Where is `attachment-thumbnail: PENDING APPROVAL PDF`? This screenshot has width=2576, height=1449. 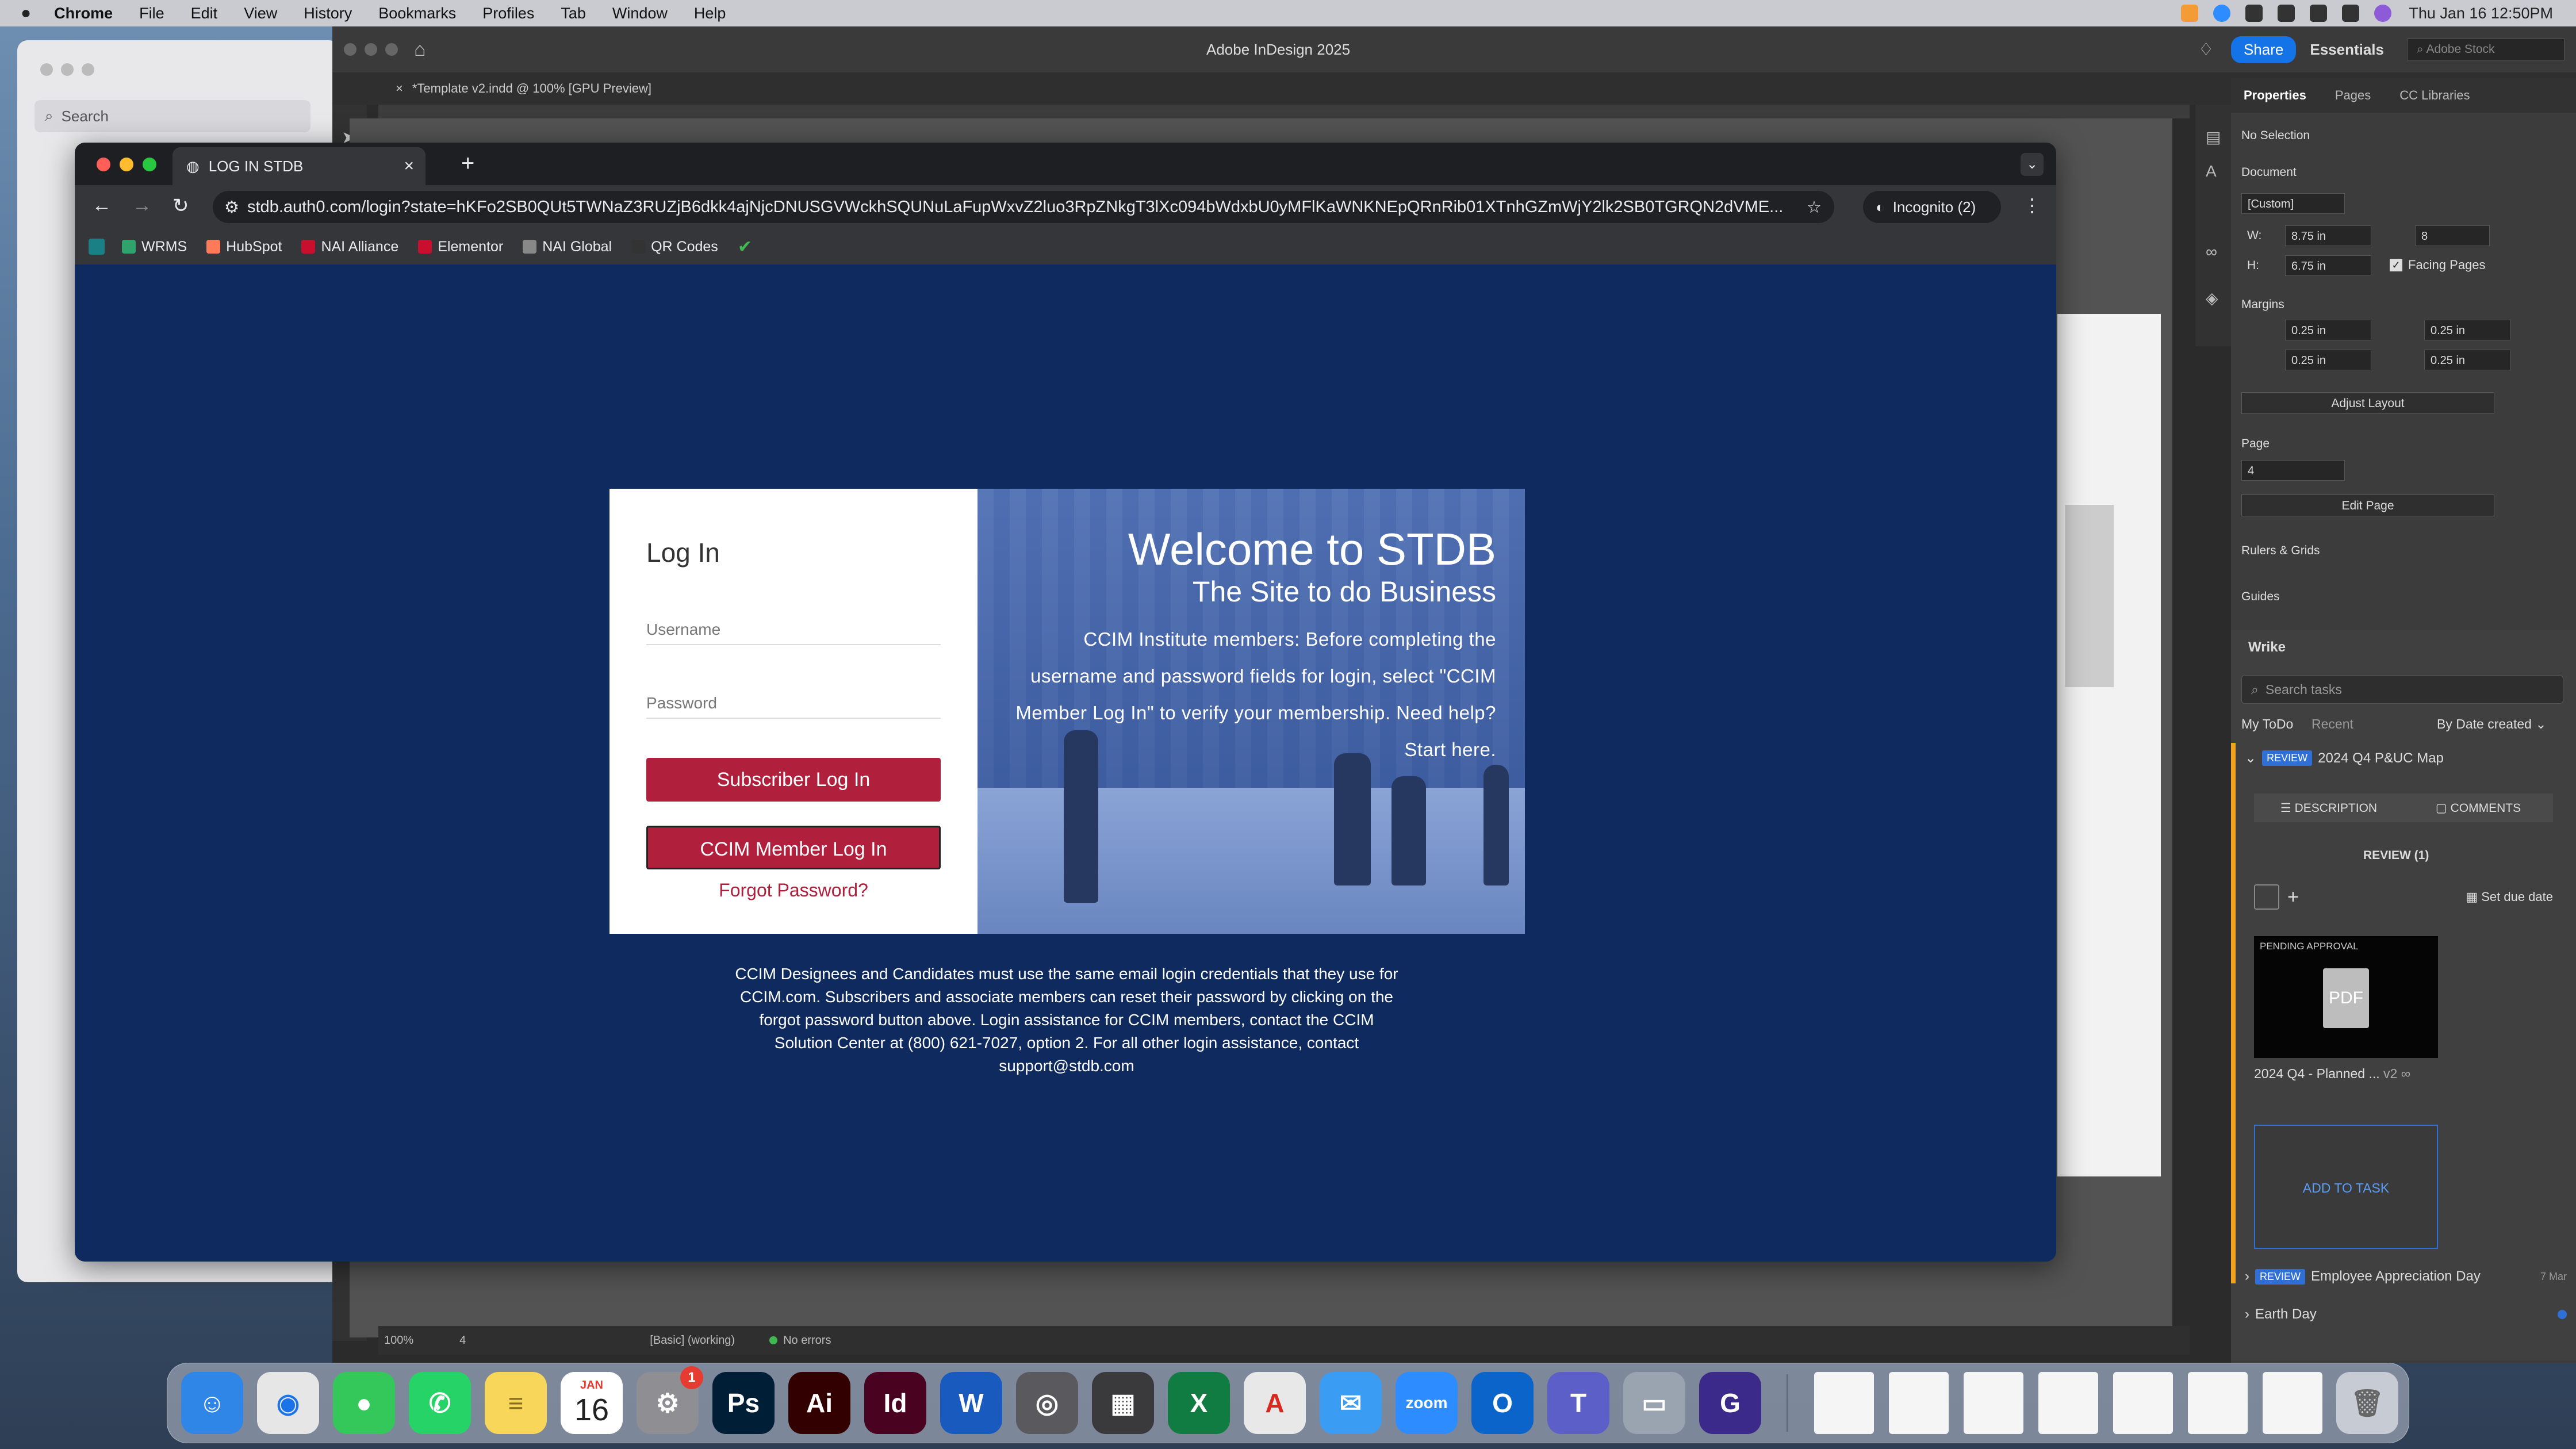
attachment-thumbnail: PENDING APPROVAL PDF is located at coordinates (2346, 997).